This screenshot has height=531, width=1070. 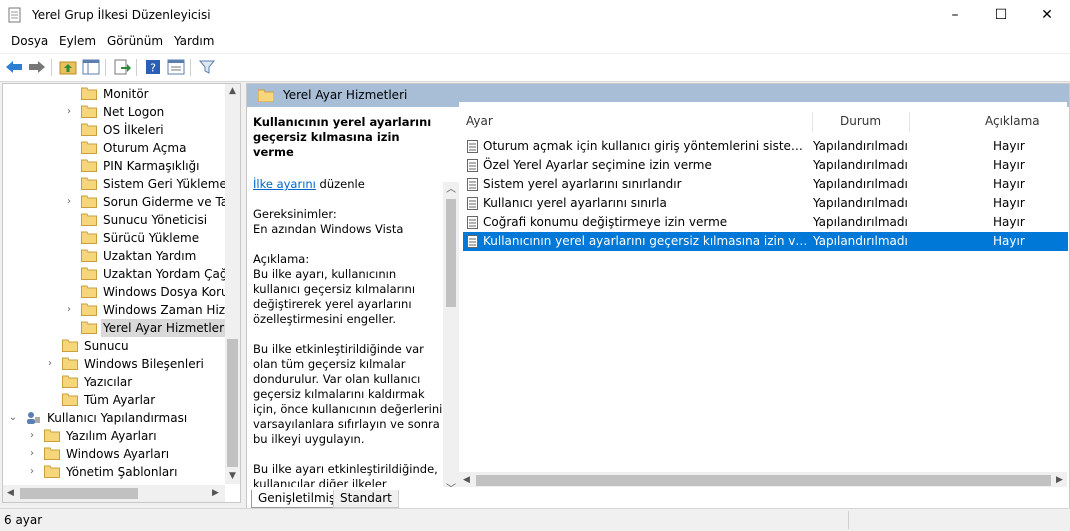 What do you see at coordinates (151, 238) in the screenshot?
I see `tree-item-label: Sürücü Yükleme` at bounding box center [151, 238].